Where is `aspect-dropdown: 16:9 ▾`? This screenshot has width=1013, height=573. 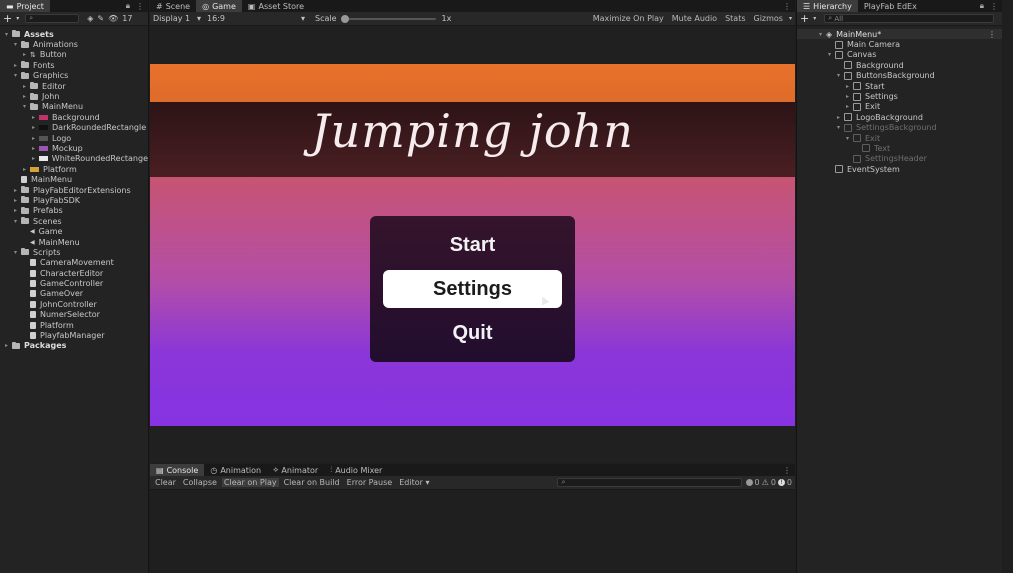 aspect-dropdown: 16:9 ▾ is located at coordinates (255, 18).